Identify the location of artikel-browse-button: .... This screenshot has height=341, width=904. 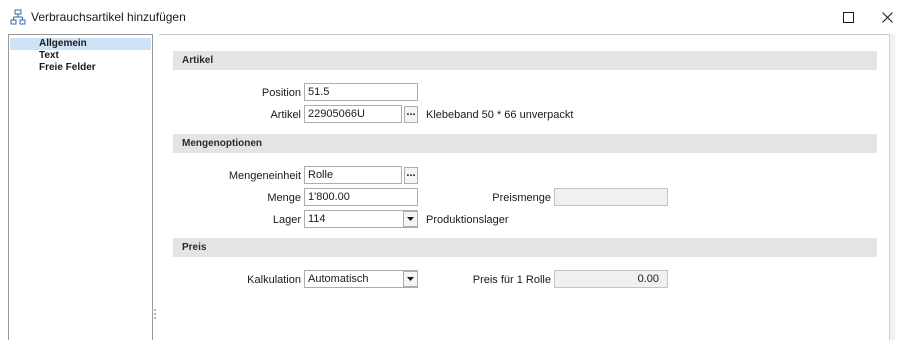
(411, 114).